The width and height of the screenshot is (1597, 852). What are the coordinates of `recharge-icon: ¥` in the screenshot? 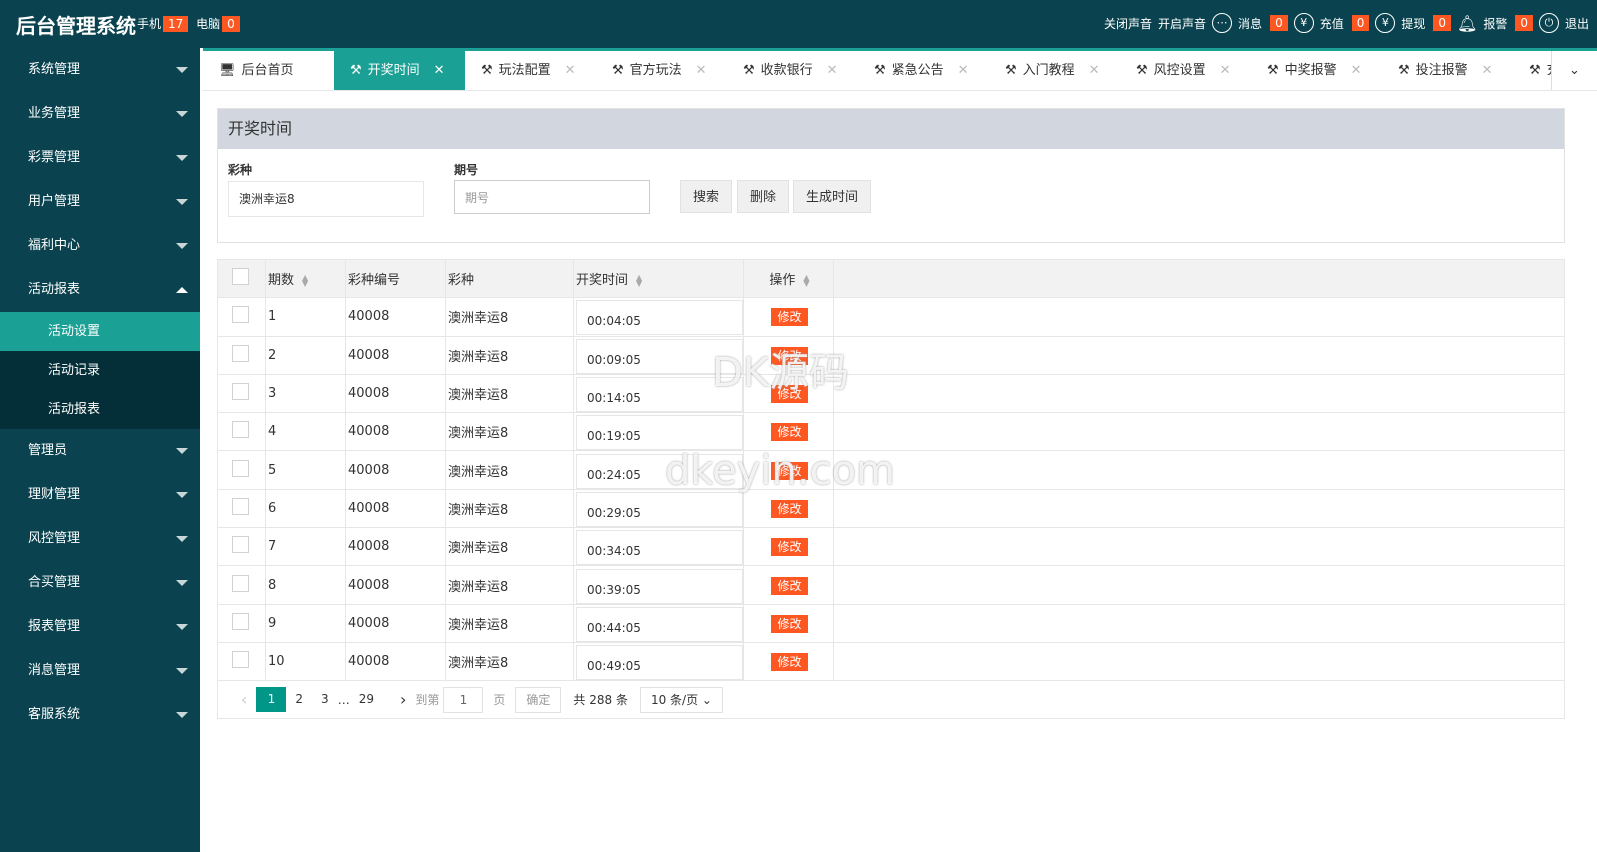 It's located at (1303, 23).